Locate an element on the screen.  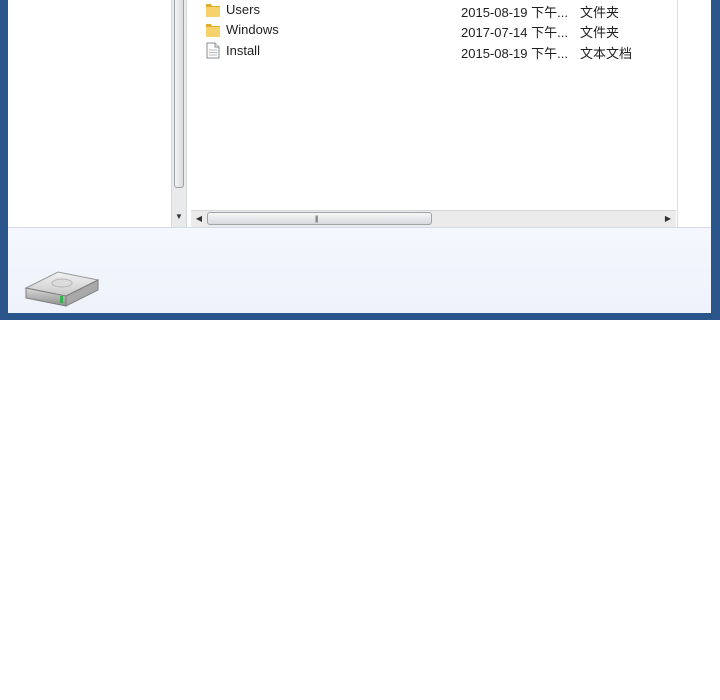
grip-icon: ||| is located at coordinates (317, 219).